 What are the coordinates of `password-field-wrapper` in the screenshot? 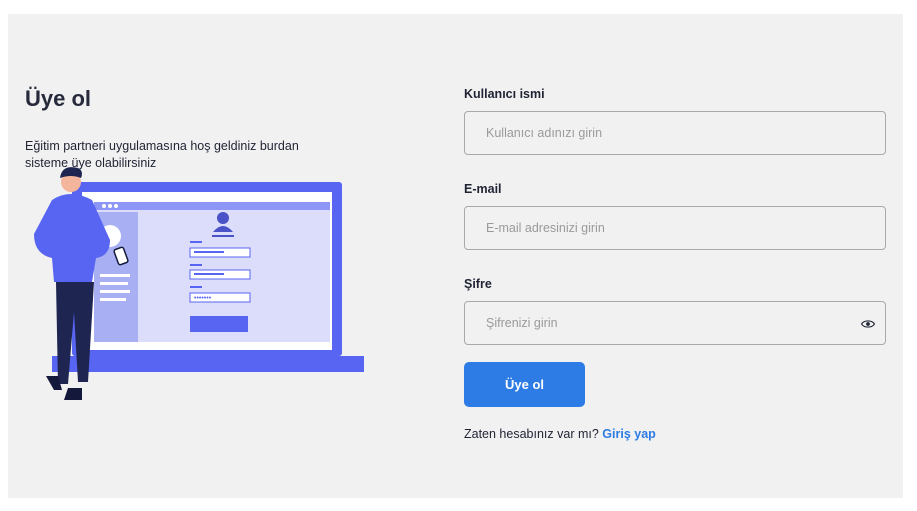 It's located at (675, 323).